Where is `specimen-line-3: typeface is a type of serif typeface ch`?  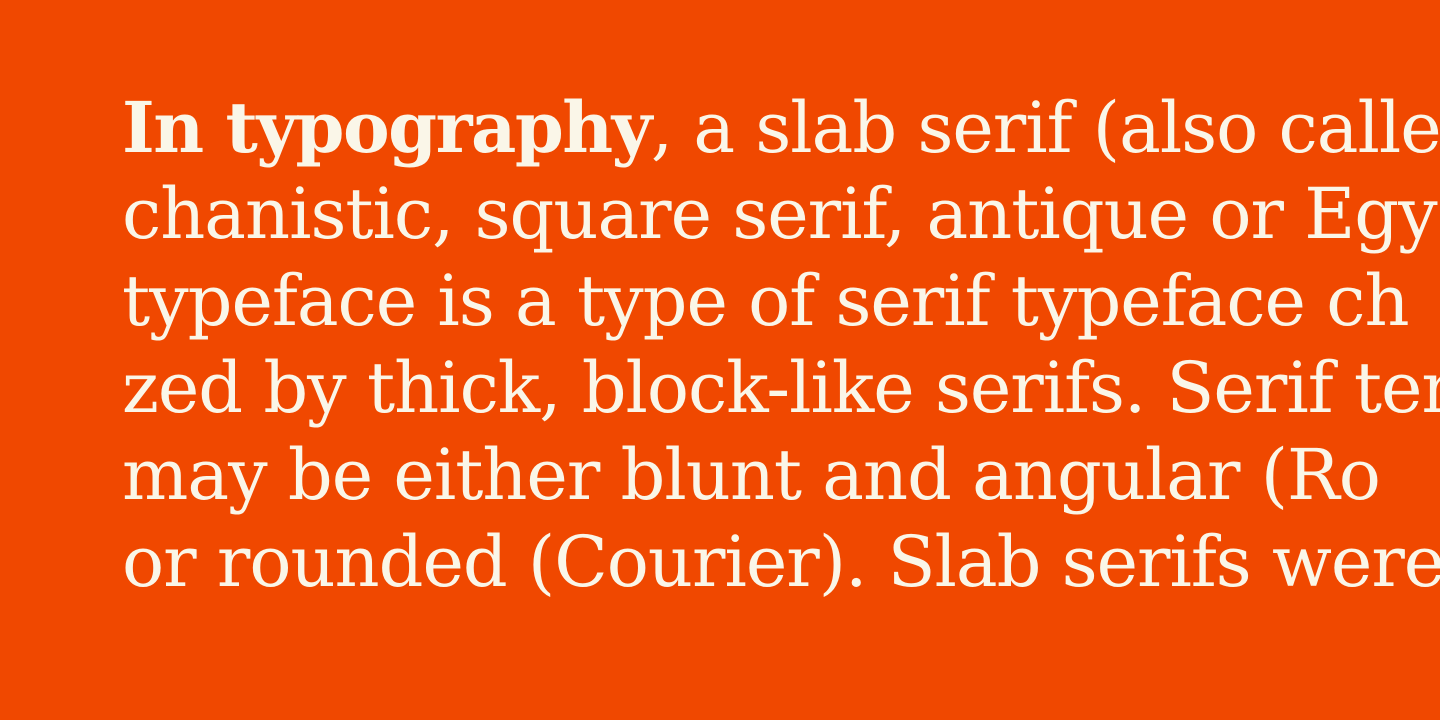 specimen-line-3: typeface is a type of serif typeface ch is located at coordinates (766, 301).